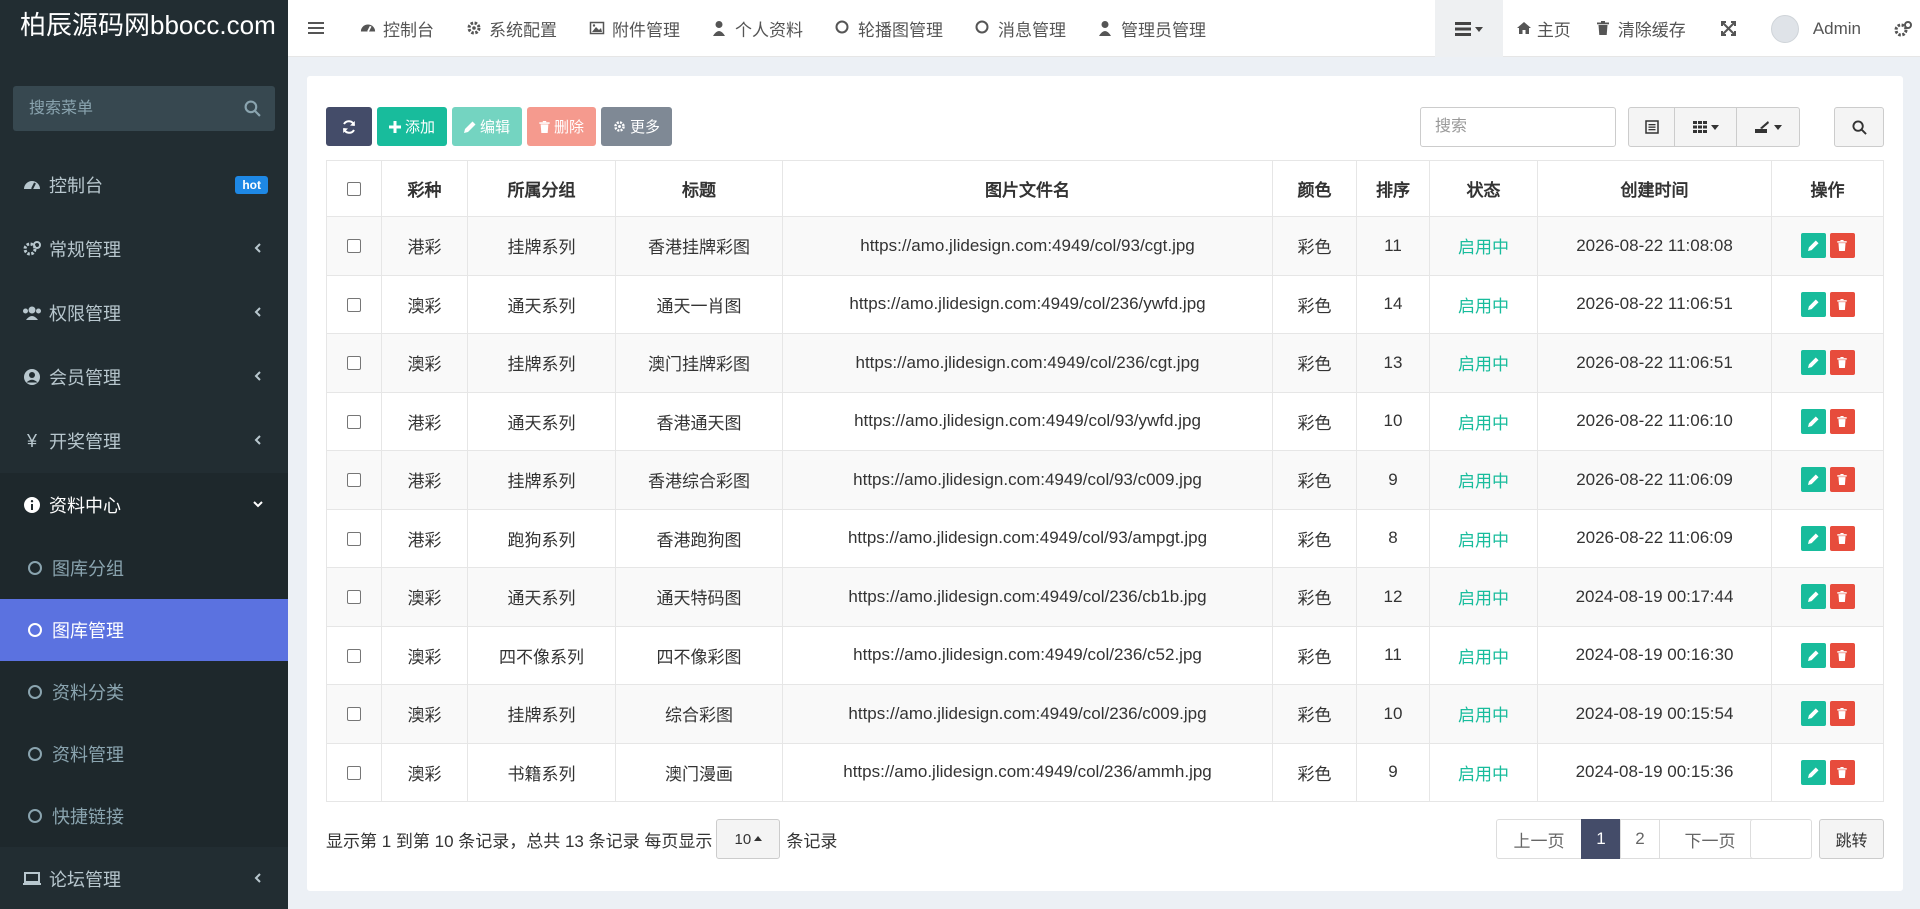 This screenshot has width=1920, height=909. Describe the element at coordinates (1728, 28) in the screenshot. I see `fullscreen-button` at that location.